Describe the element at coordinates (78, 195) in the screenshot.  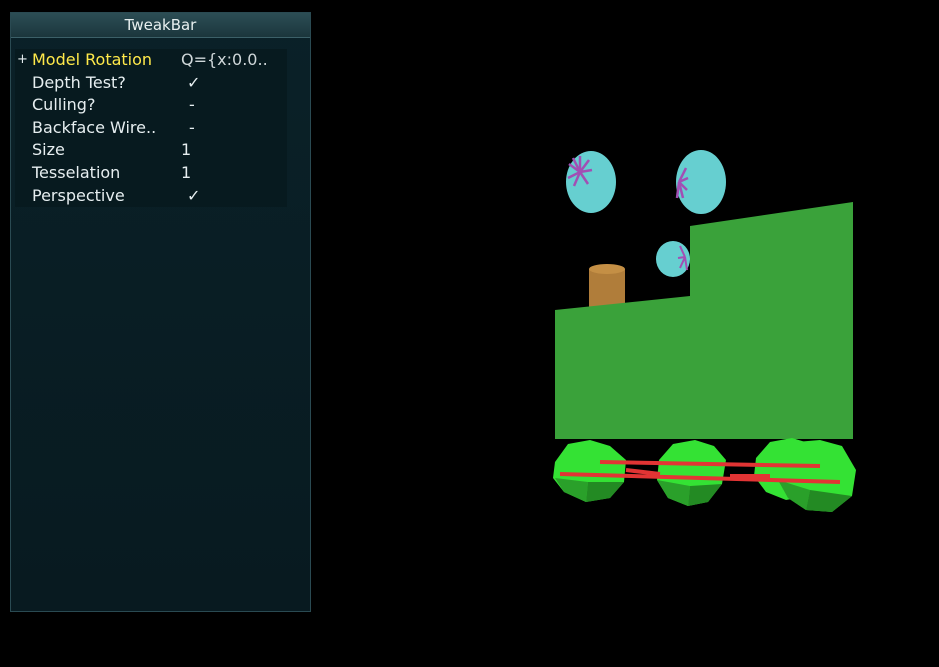
I see `row-label-perspective: Perspective` at that location.